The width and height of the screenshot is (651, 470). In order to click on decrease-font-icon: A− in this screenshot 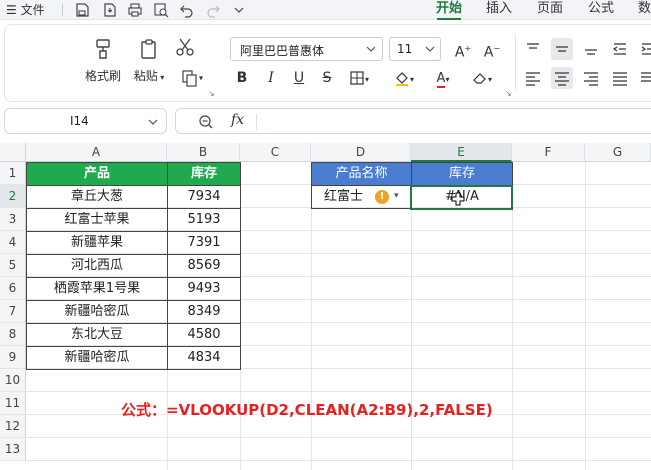, I will do `click(492, 49)`.